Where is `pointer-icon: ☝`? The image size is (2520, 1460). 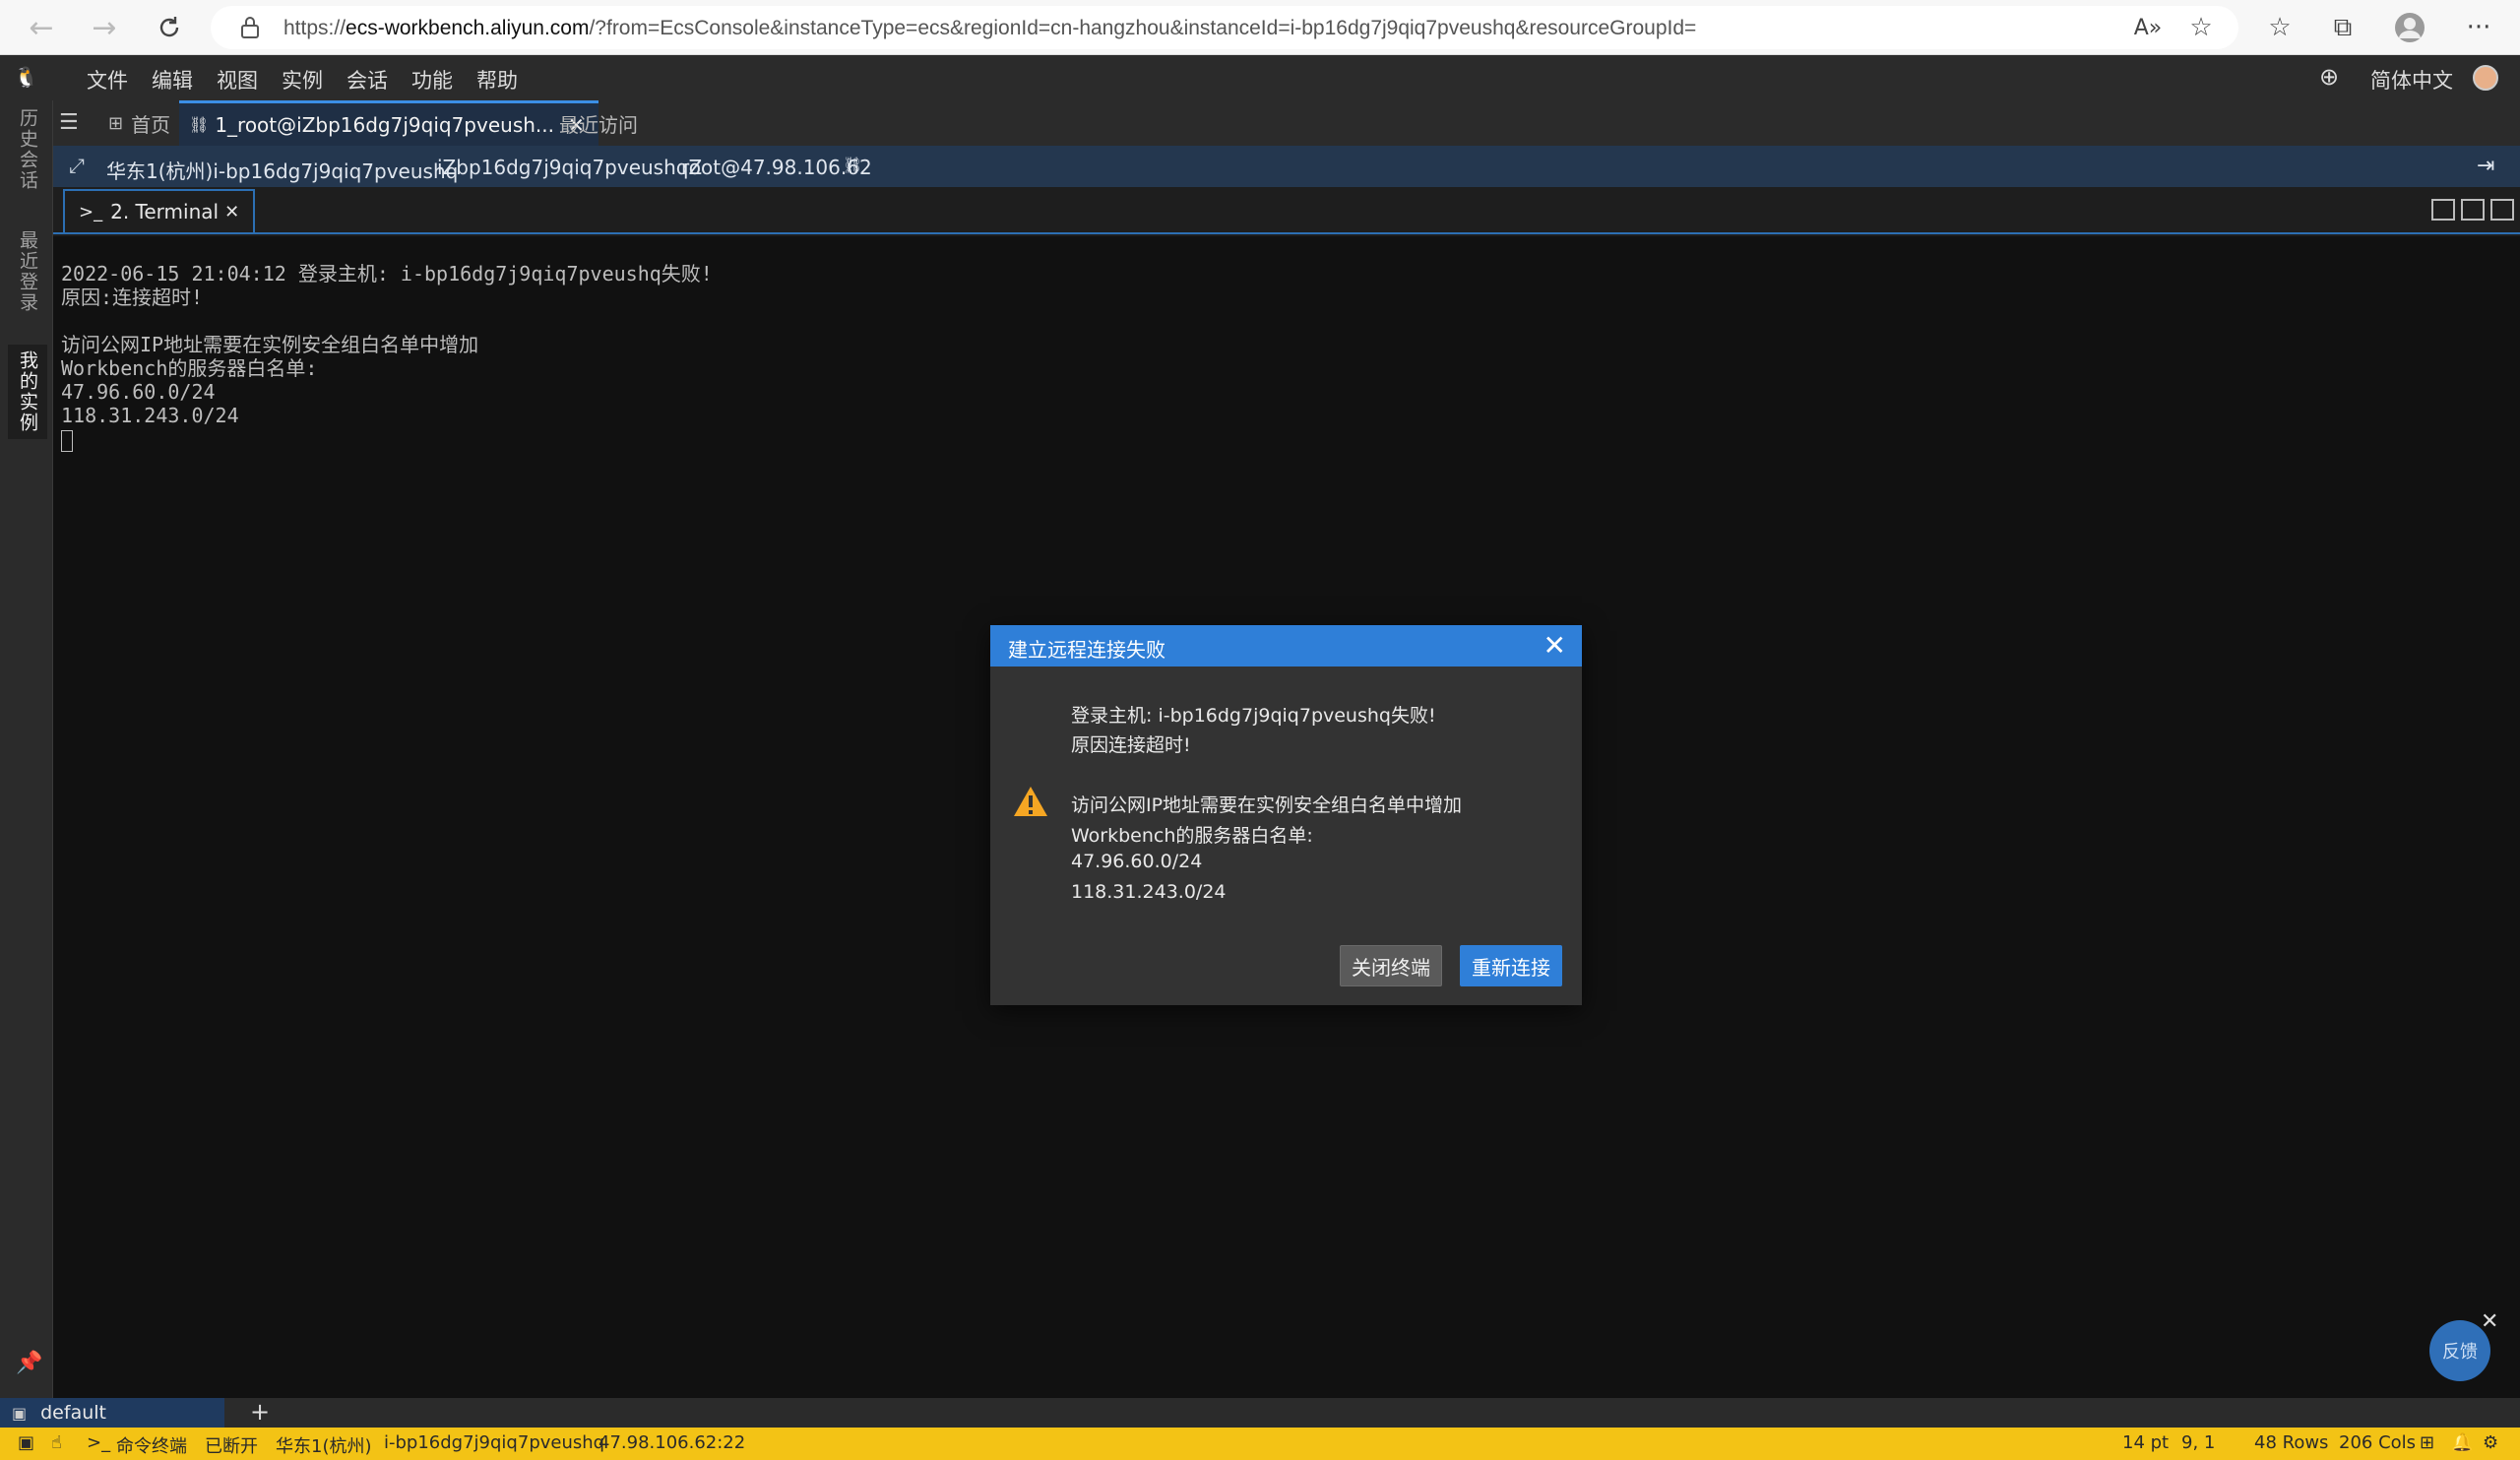
pointer-icon: ☝ is located at coordinates (56, 1442).